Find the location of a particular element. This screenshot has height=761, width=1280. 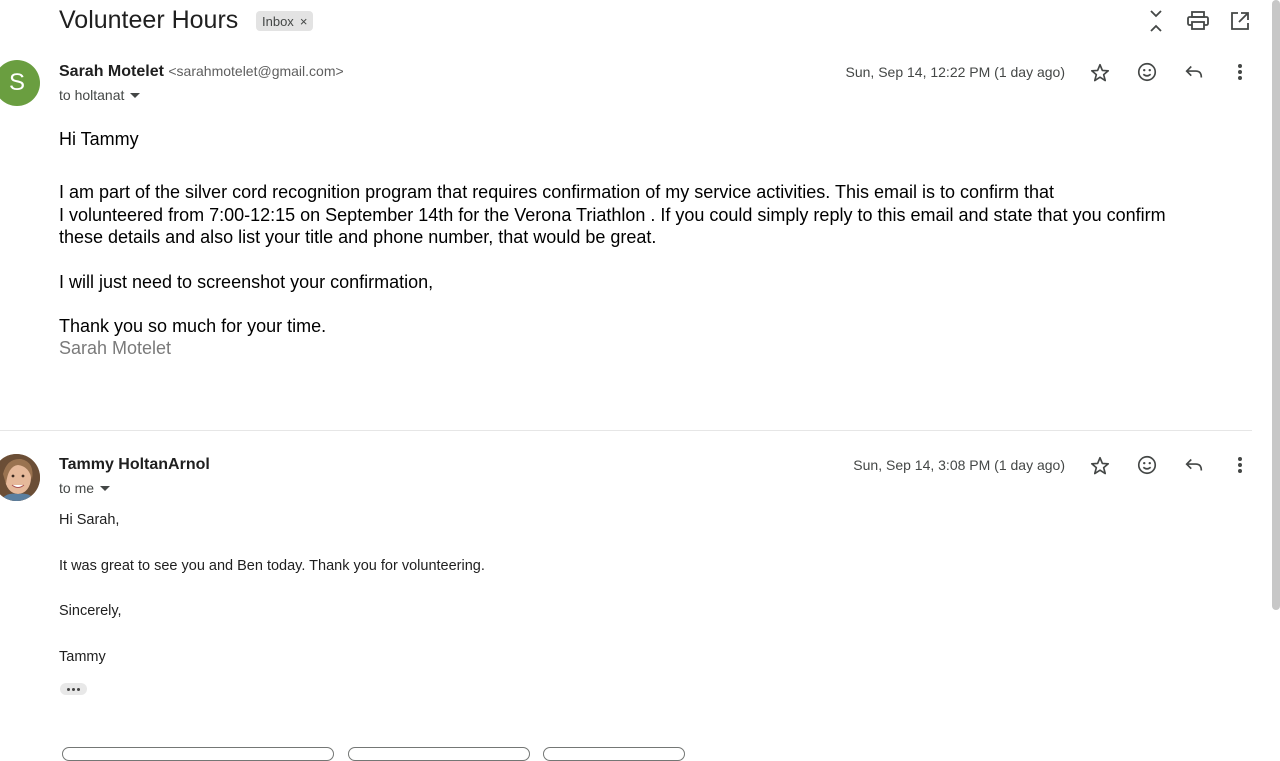

inbox-label-text: Inbox is located at coordinates (278, 21).